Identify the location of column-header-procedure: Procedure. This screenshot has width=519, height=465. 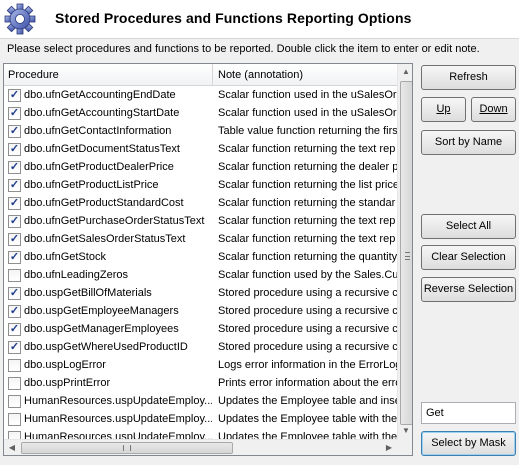
(108, 75).